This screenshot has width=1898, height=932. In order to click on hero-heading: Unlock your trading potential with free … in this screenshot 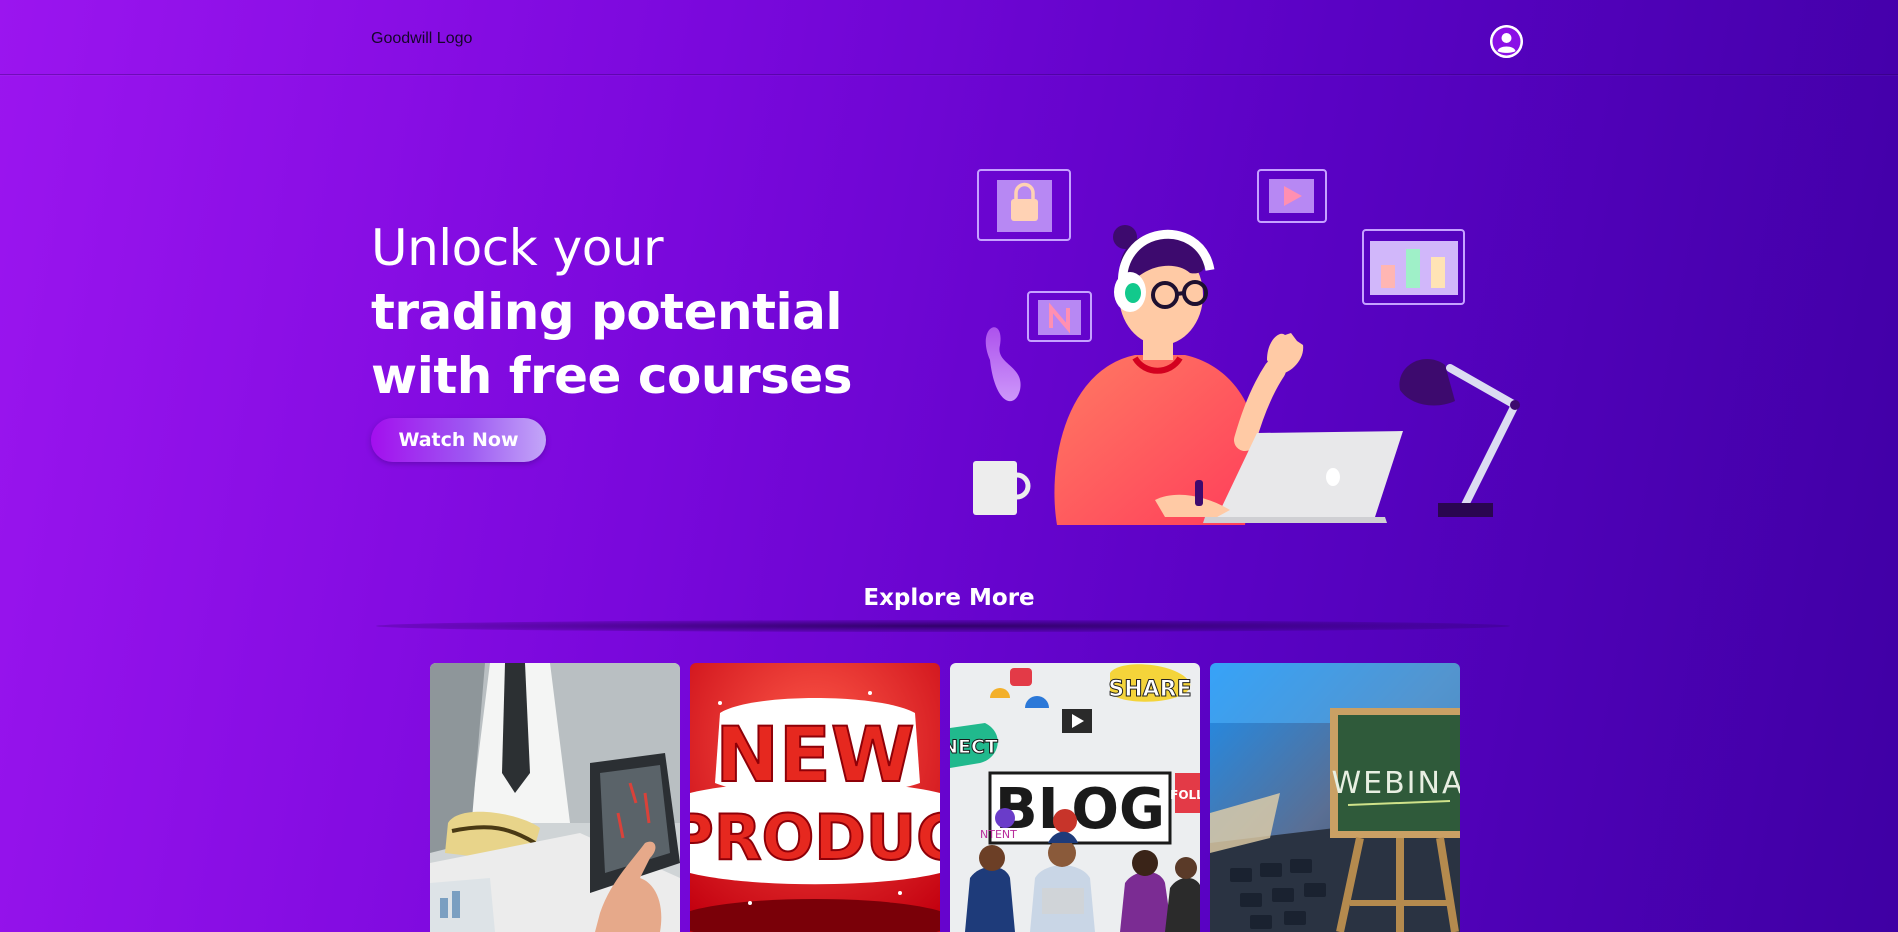, I will do `click(612, 312)`.